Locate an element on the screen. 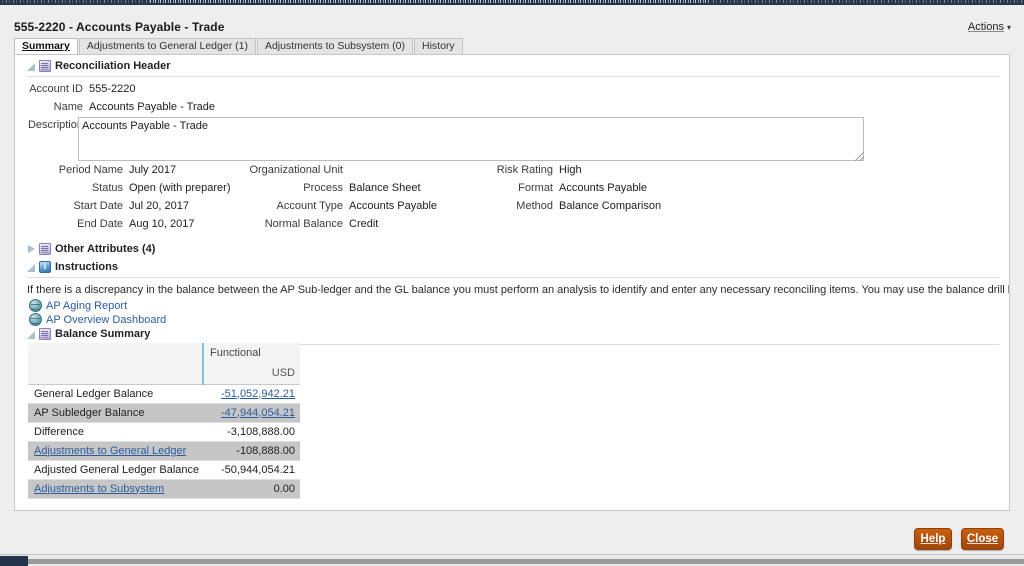 The width and height of the screenshot is (1024, 566). section-divider-instructions is located at coordinates (513, 277).